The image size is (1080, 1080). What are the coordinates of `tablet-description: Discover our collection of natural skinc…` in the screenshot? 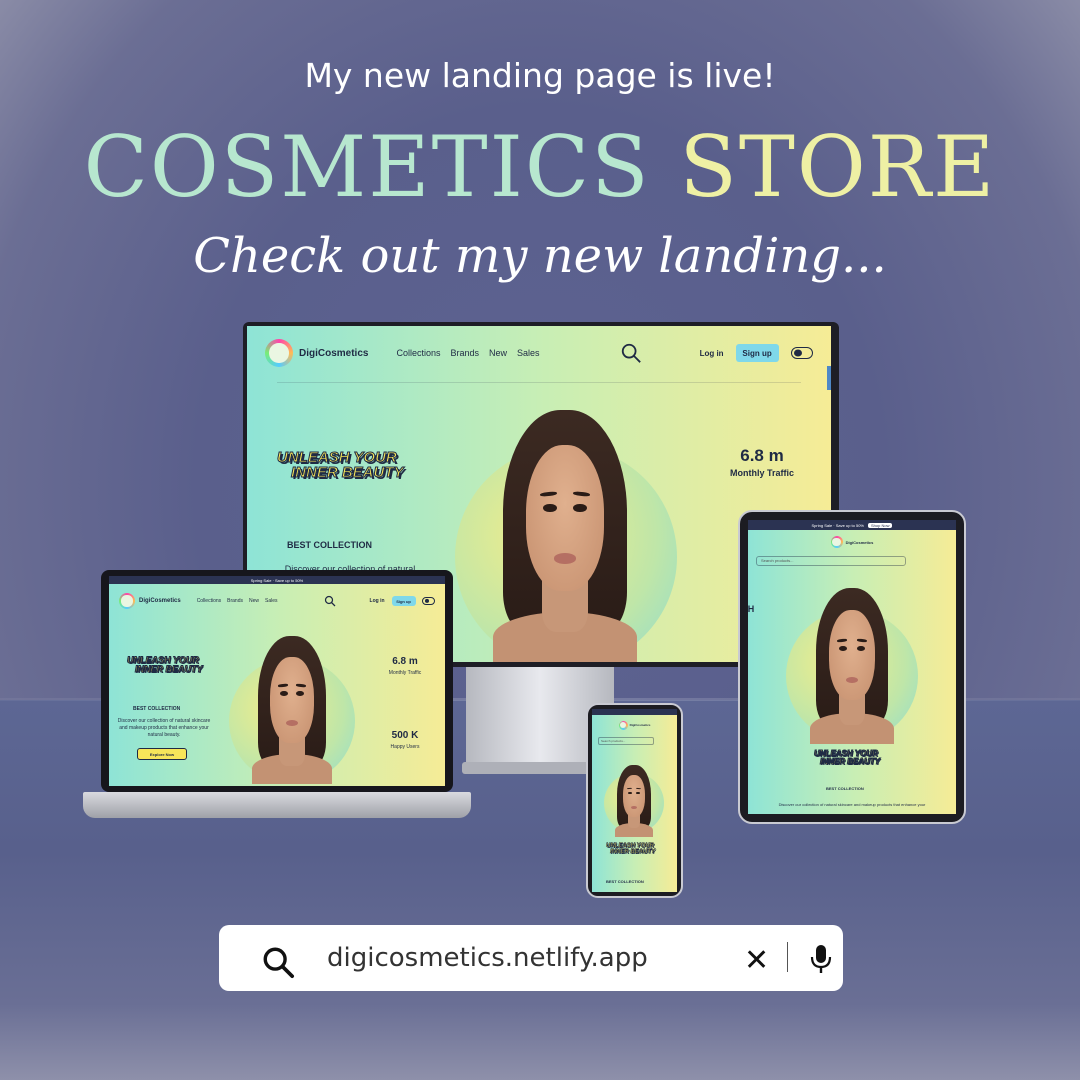 It's located at (852, 804).